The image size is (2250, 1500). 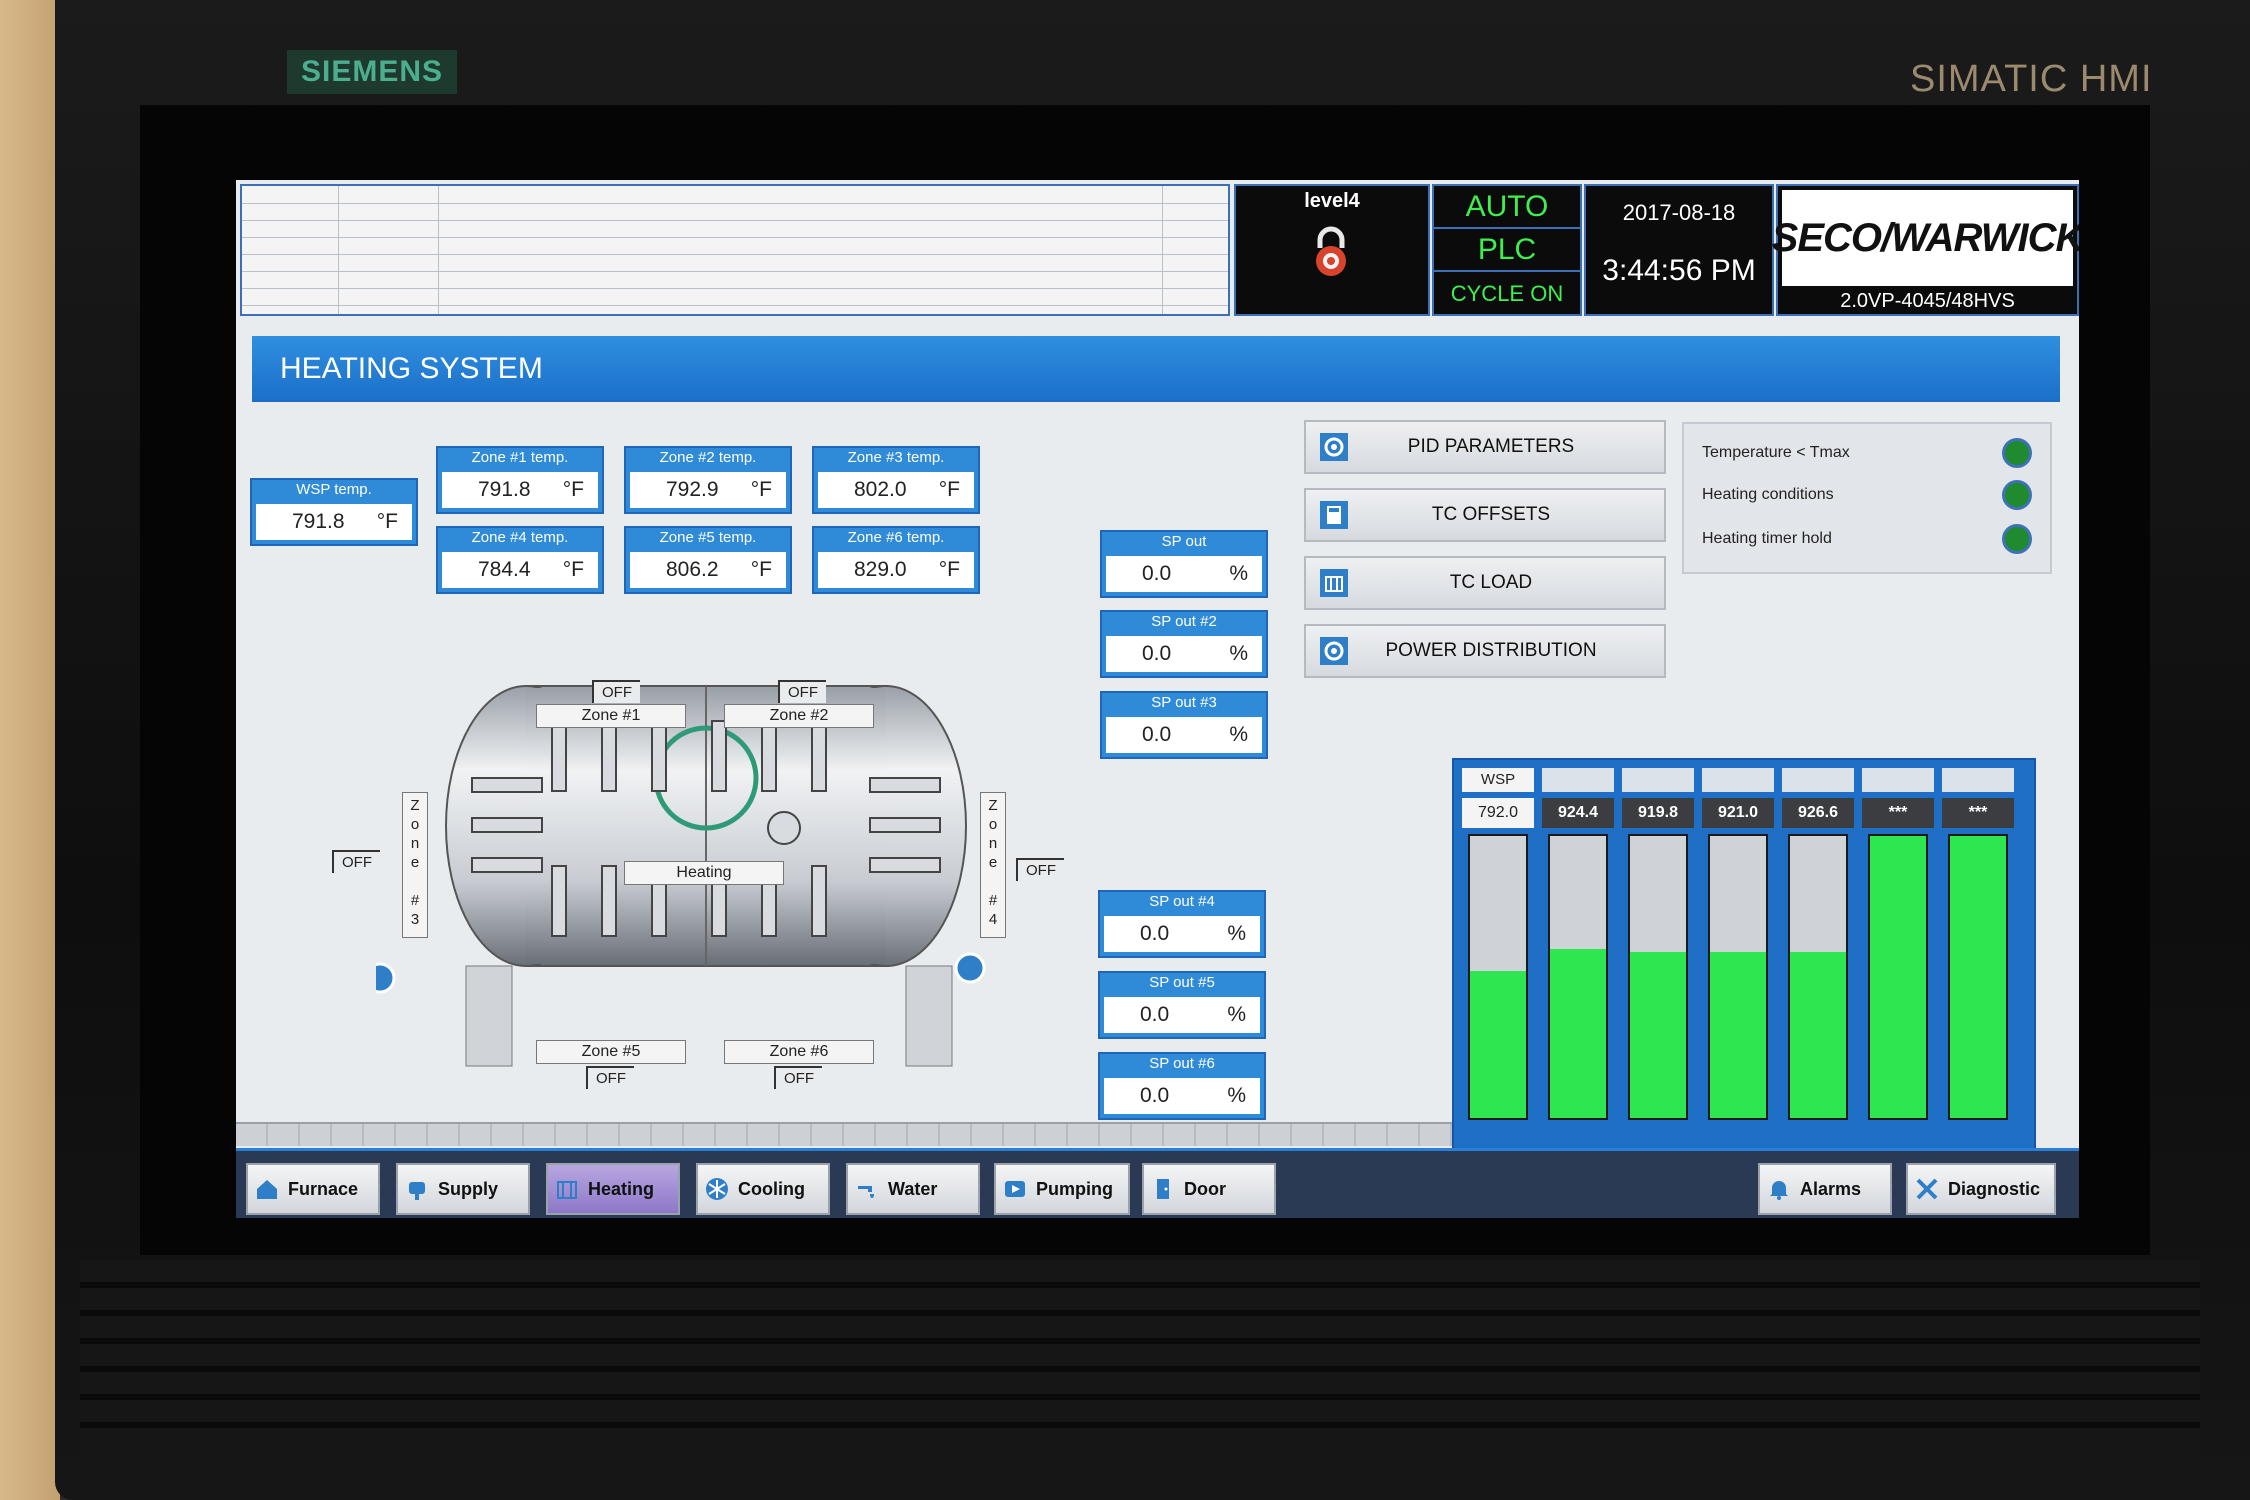 What do you see at coordinates (1679, 250) in the screenshot?
I see `clock-panel: 2017-08-18 3:44:56 PM` at bounding box center [1679, 250].